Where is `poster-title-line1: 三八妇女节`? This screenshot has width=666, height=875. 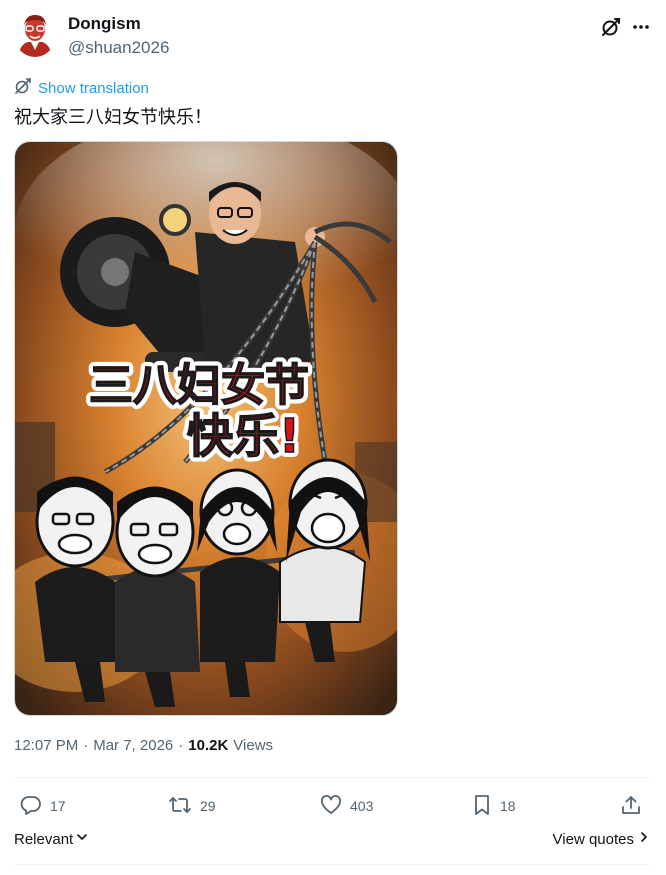
poster-title-line1: 三八妇女节 is located at coordinates (199, 385).